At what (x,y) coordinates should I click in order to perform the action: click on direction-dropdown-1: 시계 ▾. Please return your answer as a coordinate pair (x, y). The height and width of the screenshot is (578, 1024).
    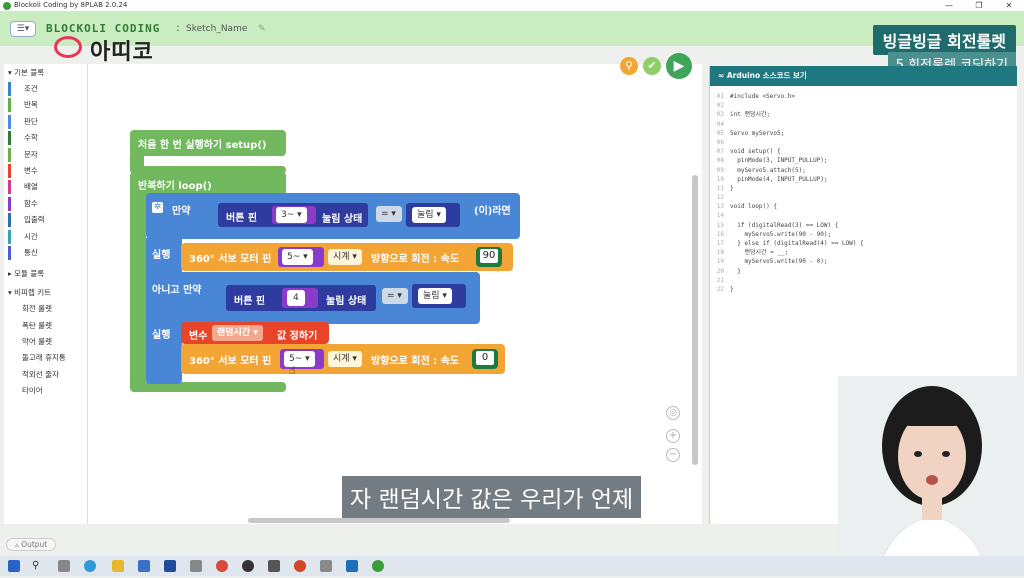
    Looking at the image, I should click on (345, 257).